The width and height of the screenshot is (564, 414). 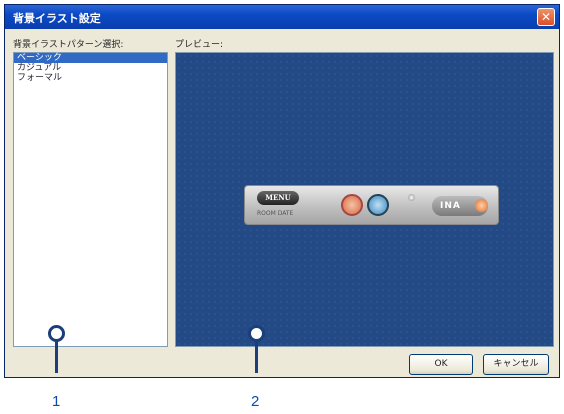 I want to click on preview-button-a-icon, so click(x=352, y=205).